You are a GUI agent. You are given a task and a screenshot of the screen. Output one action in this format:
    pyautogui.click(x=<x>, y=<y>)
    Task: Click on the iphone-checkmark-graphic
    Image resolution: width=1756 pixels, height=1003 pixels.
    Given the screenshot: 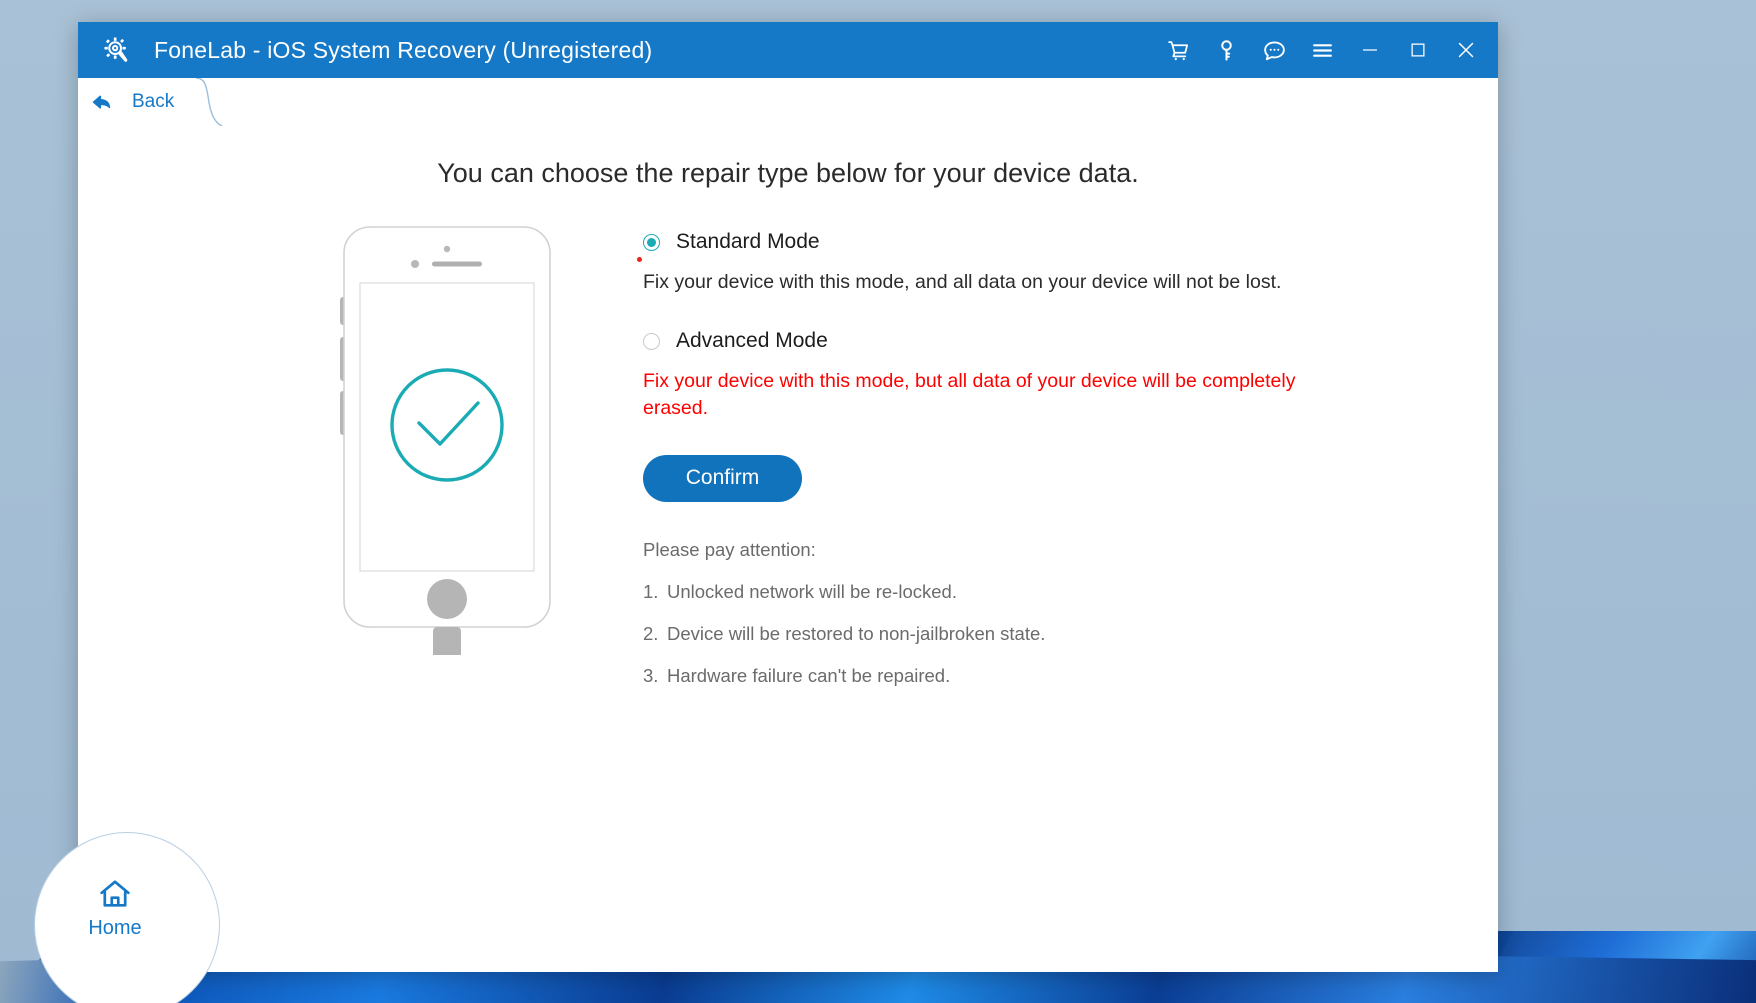 What is the action you would take?
    pyautogui.click(x=445, y=454)
    